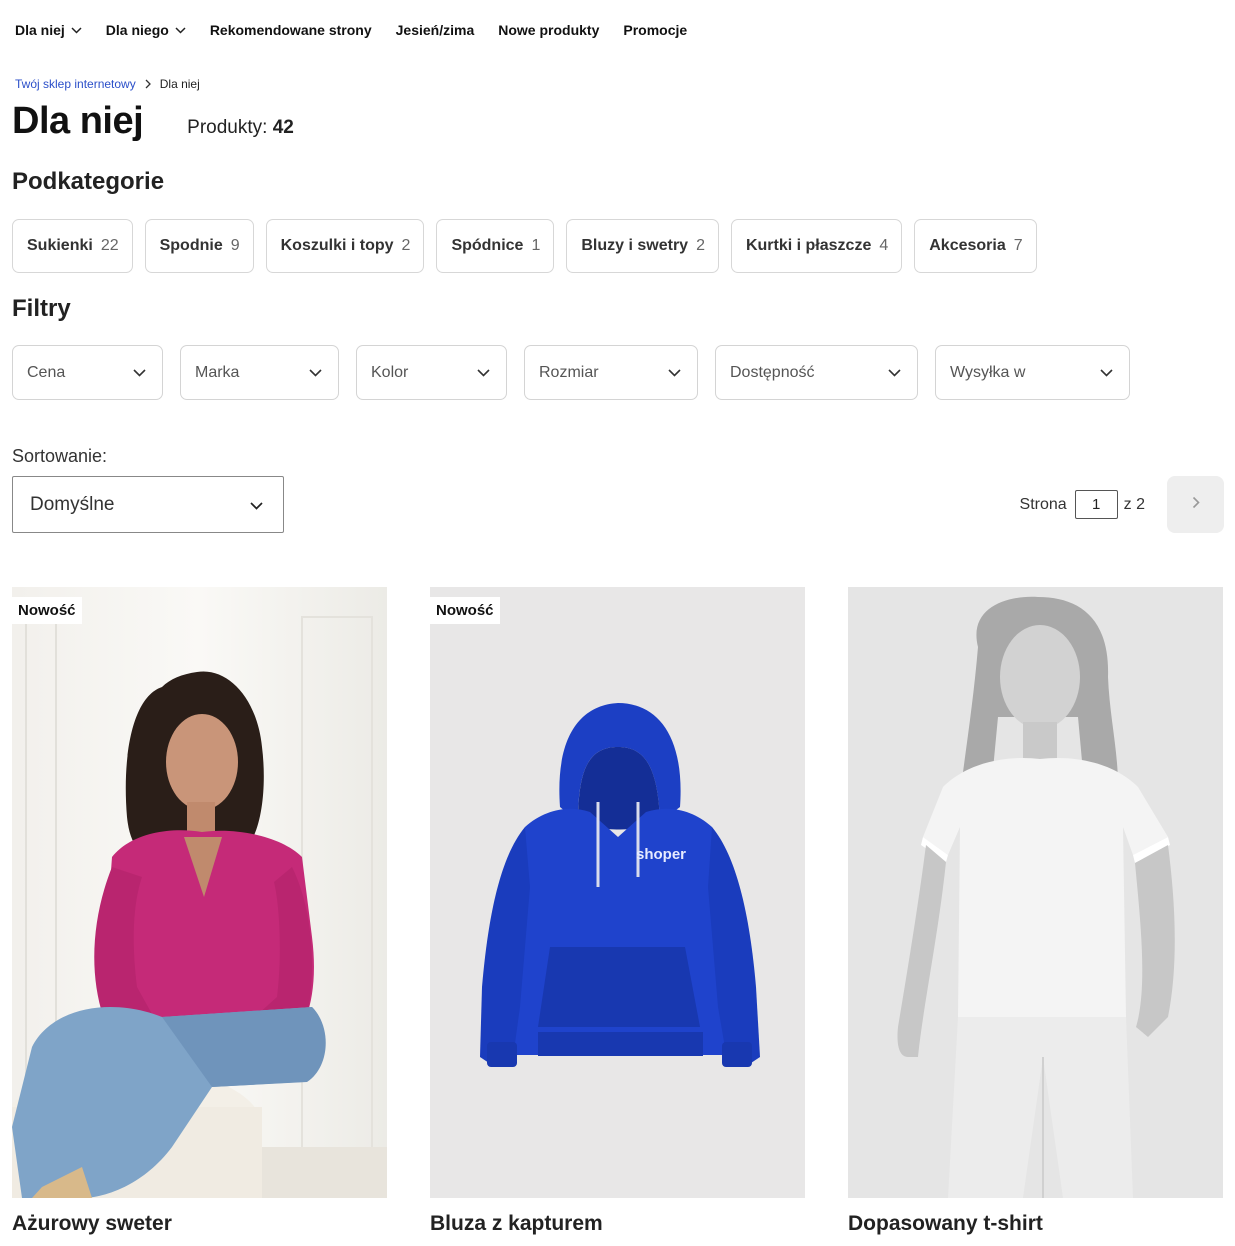 The image size is (1235, 1246). Describe the element at coordinates (390, 372) in the screenshot. I see `filter-label: Kolor` at that location.